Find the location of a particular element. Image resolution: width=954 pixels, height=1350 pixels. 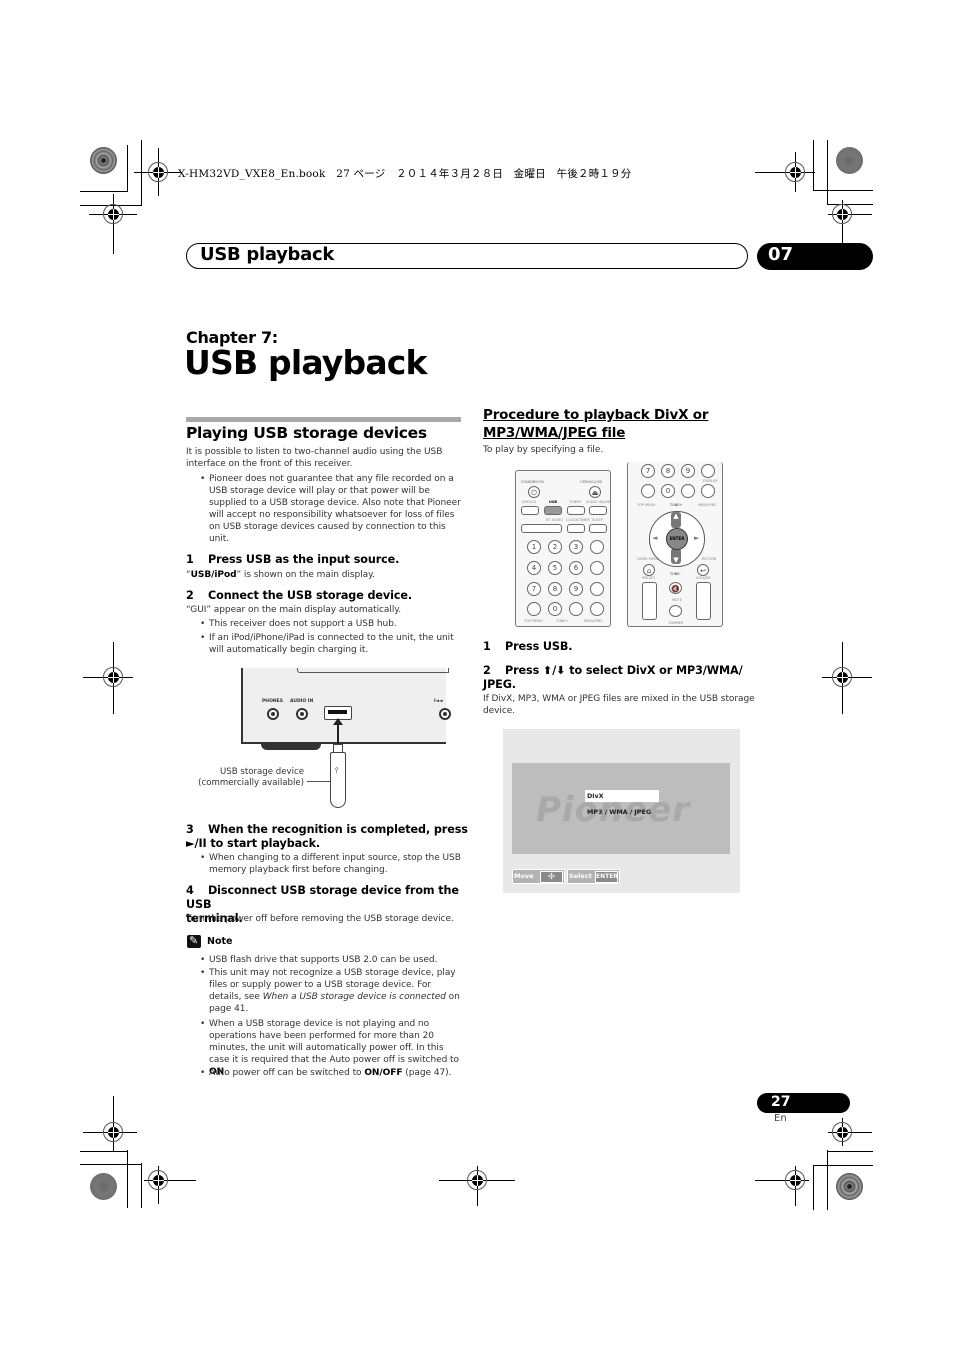

remote-dvd-button is located at coordinates (530, 510).